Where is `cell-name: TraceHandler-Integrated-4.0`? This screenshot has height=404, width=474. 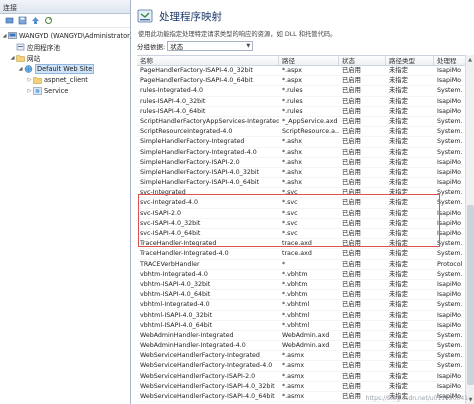 cell-name: TraceHandler-Integrated-4.0 is located at coordinates (184, 254).